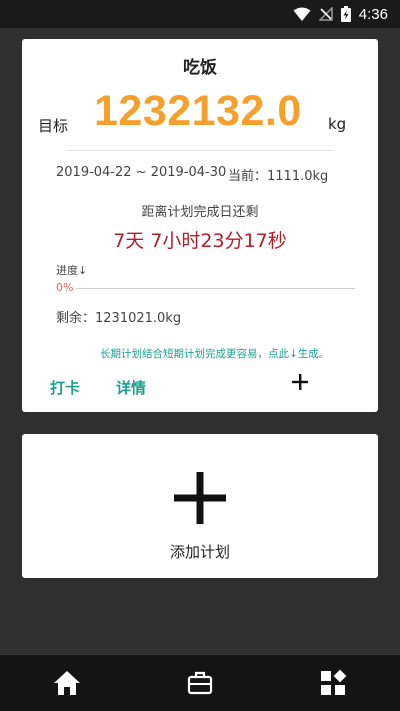  I want to click on status-time: 4:36, so click(373, 14).